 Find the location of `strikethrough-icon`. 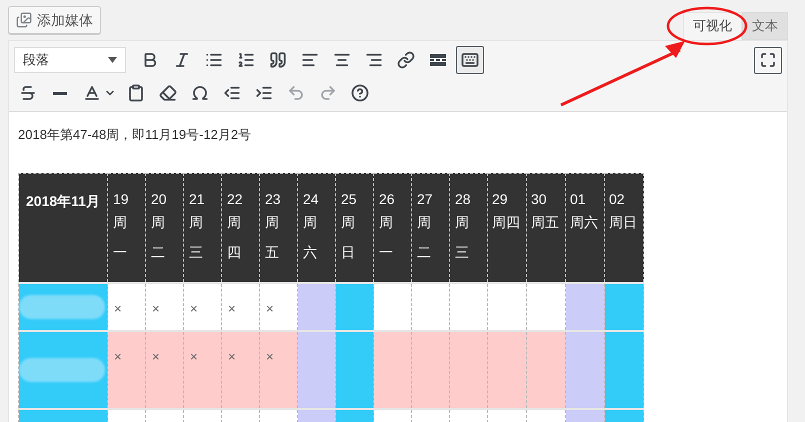

strikethrough-icon is located at coordinates (28, 93).